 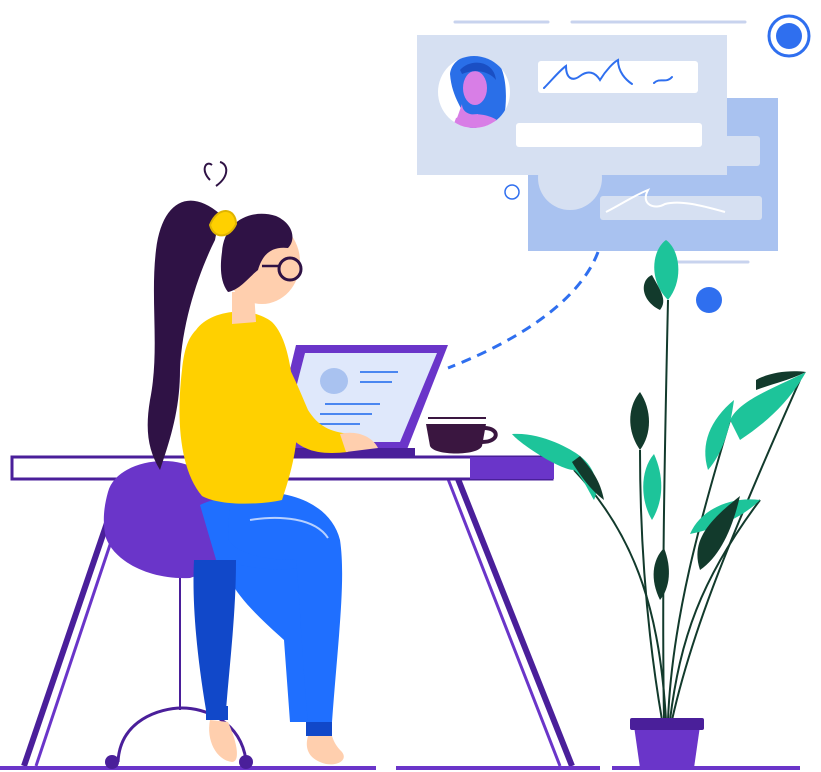 I want to click on record-dot-icon, so click(x=789, y=36).